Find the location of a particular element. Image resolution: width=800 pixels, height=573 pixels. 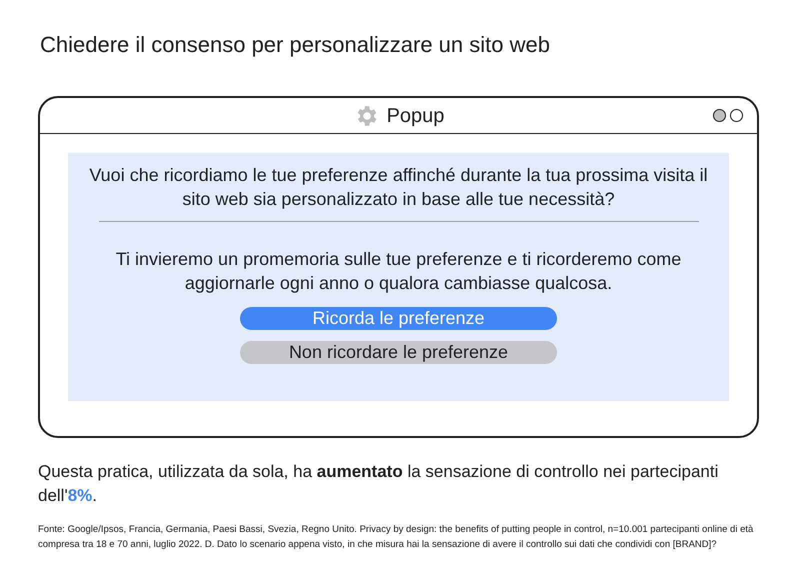

window-title: Popup is located at coordinates (415, 116).